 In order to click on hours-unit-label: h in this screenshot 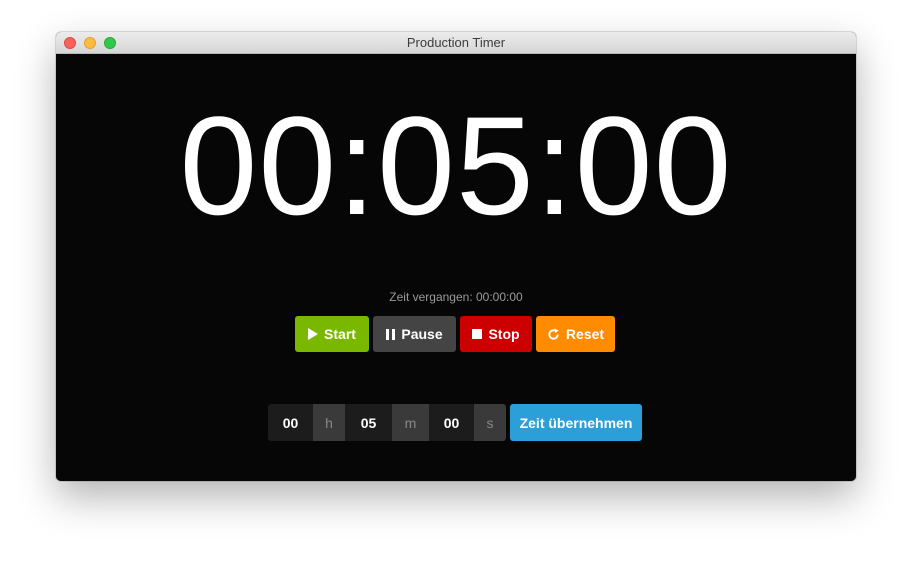, I will do `click(329, 422)`.